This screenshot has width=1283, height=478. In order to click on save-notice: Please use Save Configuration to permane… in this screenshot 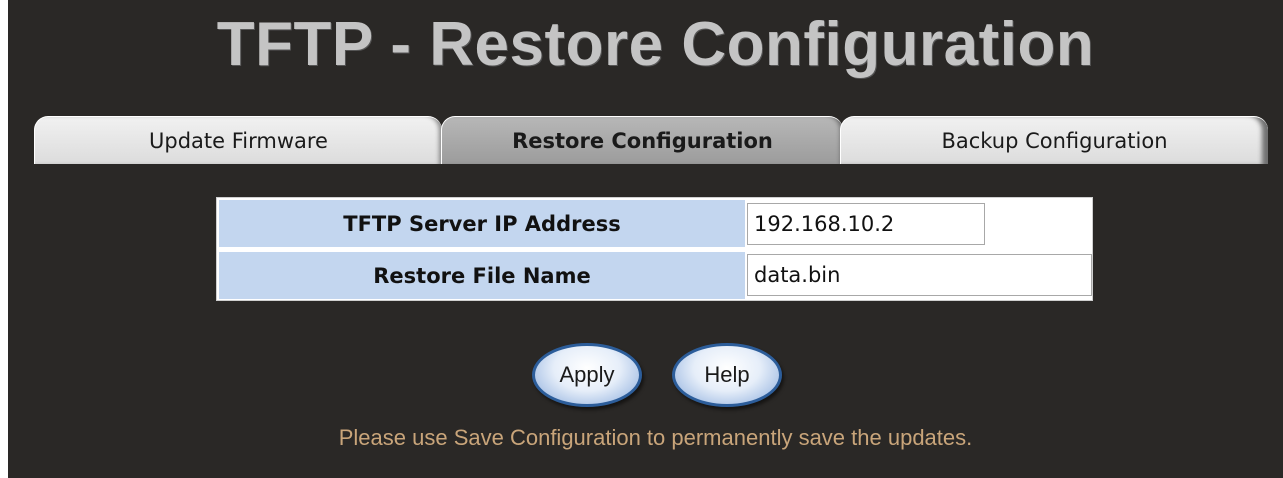, I will do `click(655, 437)`.